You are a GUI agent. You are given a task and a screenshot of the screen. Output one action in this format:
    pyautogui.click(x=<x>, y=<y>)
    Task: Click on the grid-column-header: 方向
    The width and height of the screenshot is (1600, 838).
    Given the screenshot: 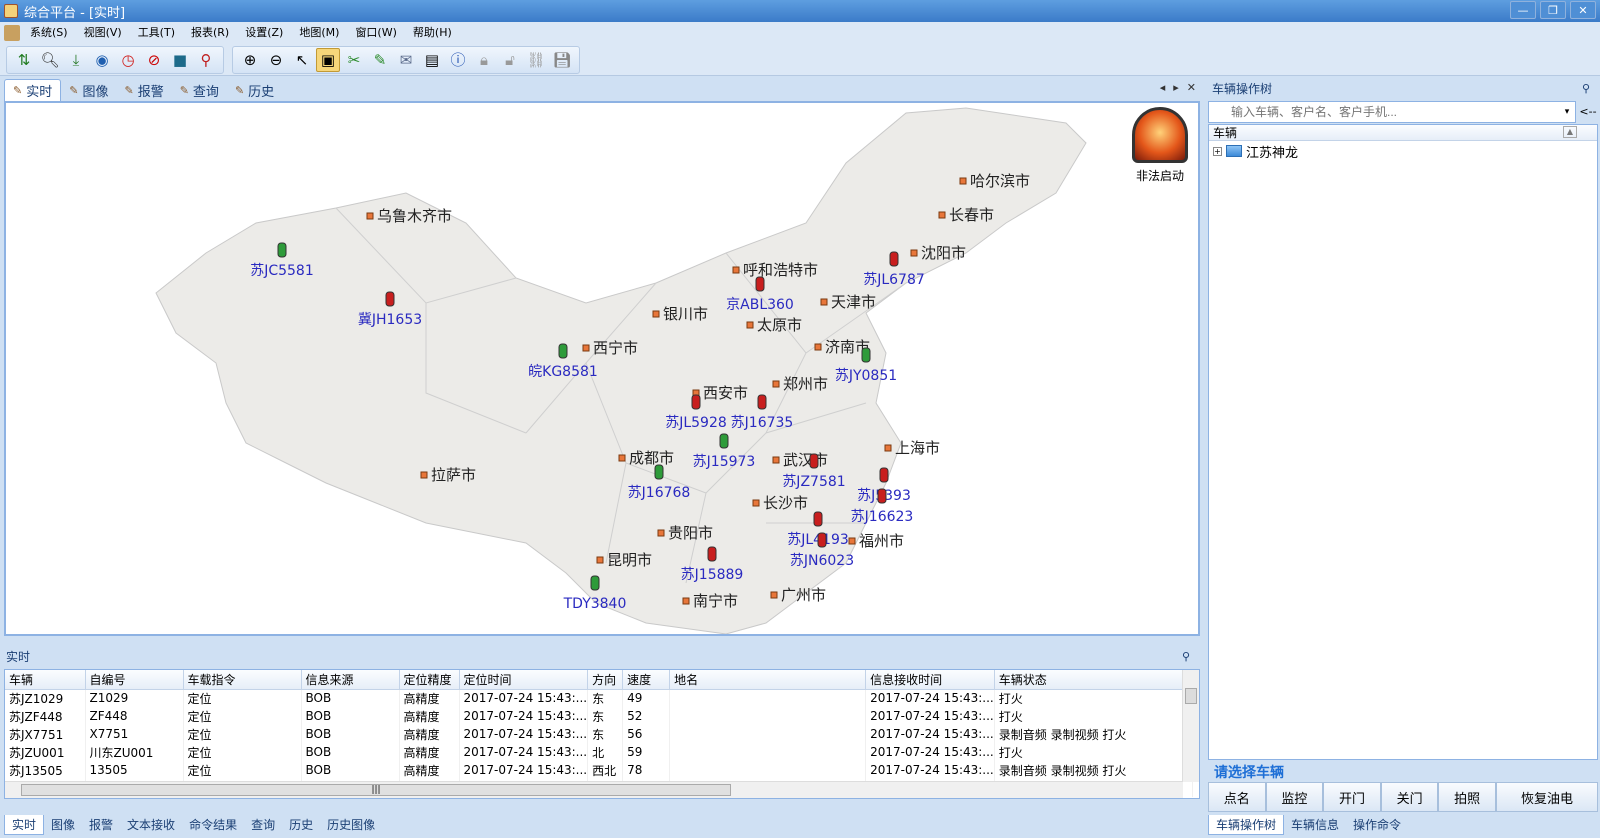 What is the action you would take?
    pyautogui.click(x=605, y=680)
    